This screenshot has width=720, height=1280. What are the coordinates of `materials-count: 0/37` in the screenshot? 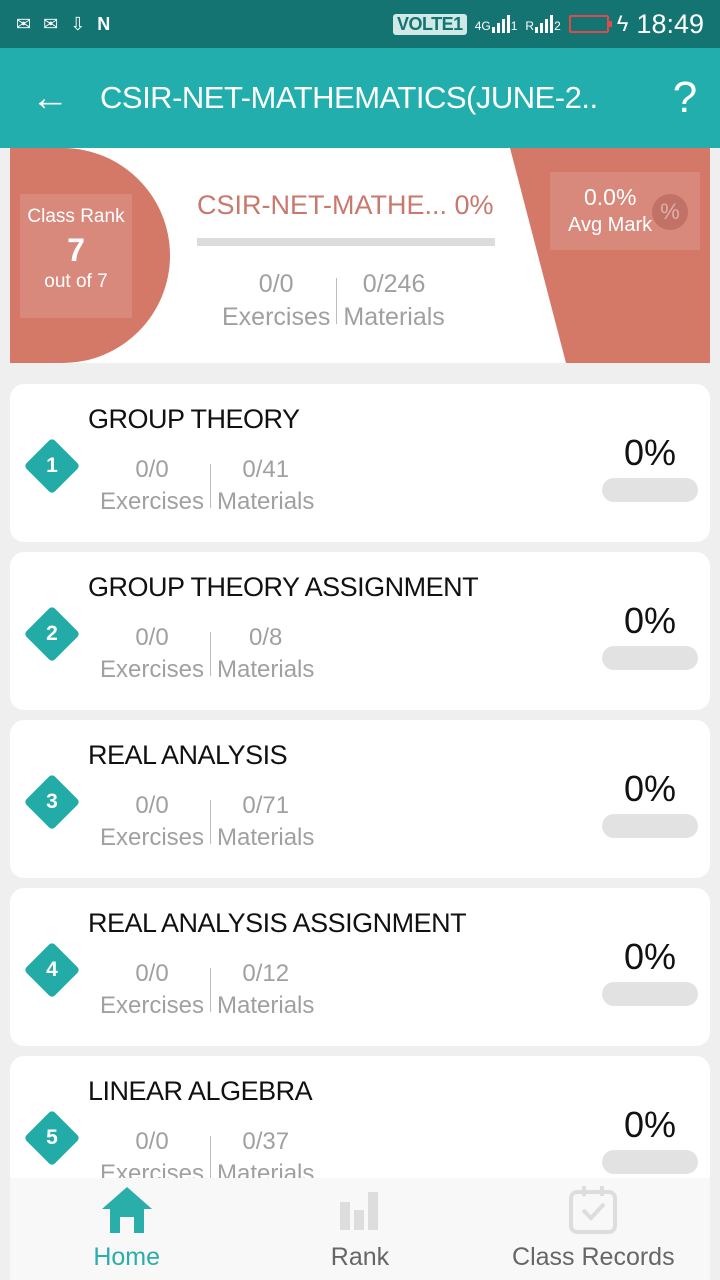 It's located at (266, 1141).